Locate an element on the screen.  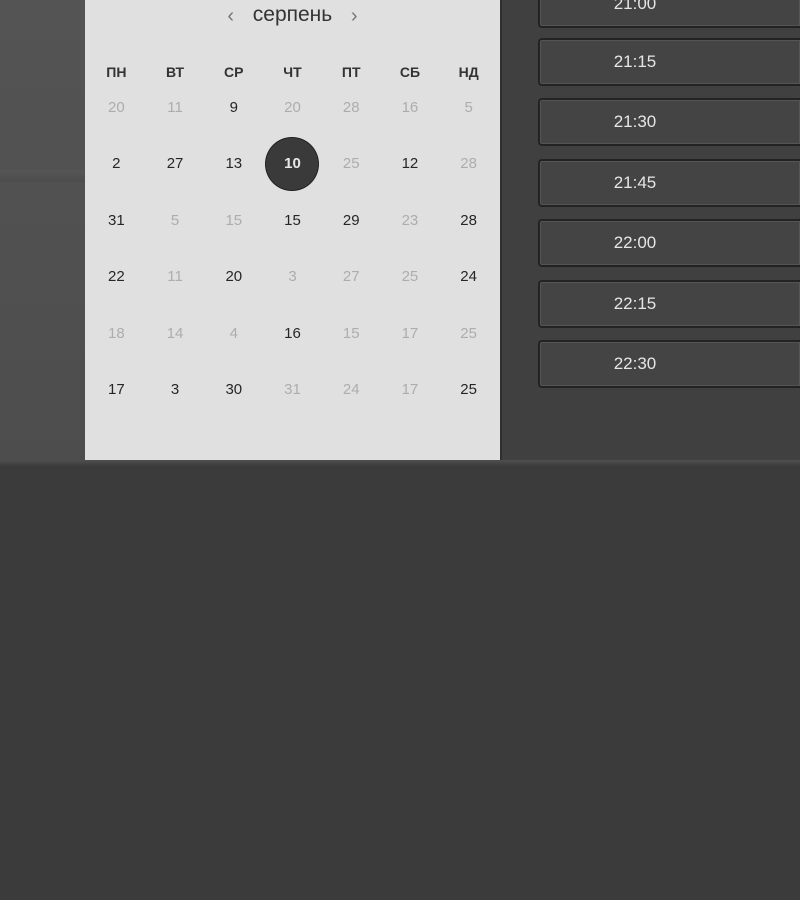
time-slot-label: 22:30 is located at coordinates (635, 363).